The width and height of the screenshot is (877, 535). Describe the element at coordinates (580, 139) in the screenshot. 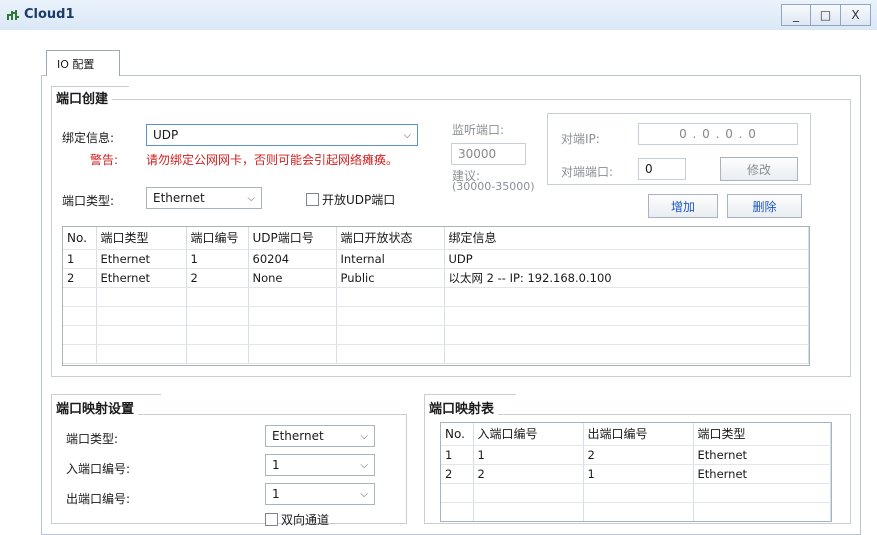

I see `remote-ip-label: 对端IP:` at that location.